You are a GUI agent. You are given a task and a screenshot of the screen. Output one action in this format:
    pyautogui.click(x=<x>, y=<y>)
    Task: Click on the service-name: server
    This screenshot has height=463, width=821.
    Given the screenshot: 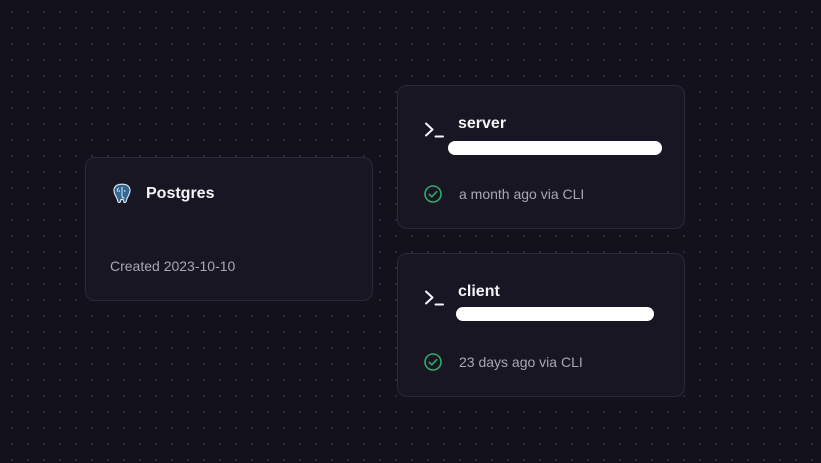 What is the action you would take?
    pyautogui.click(x=482, y=123)
    